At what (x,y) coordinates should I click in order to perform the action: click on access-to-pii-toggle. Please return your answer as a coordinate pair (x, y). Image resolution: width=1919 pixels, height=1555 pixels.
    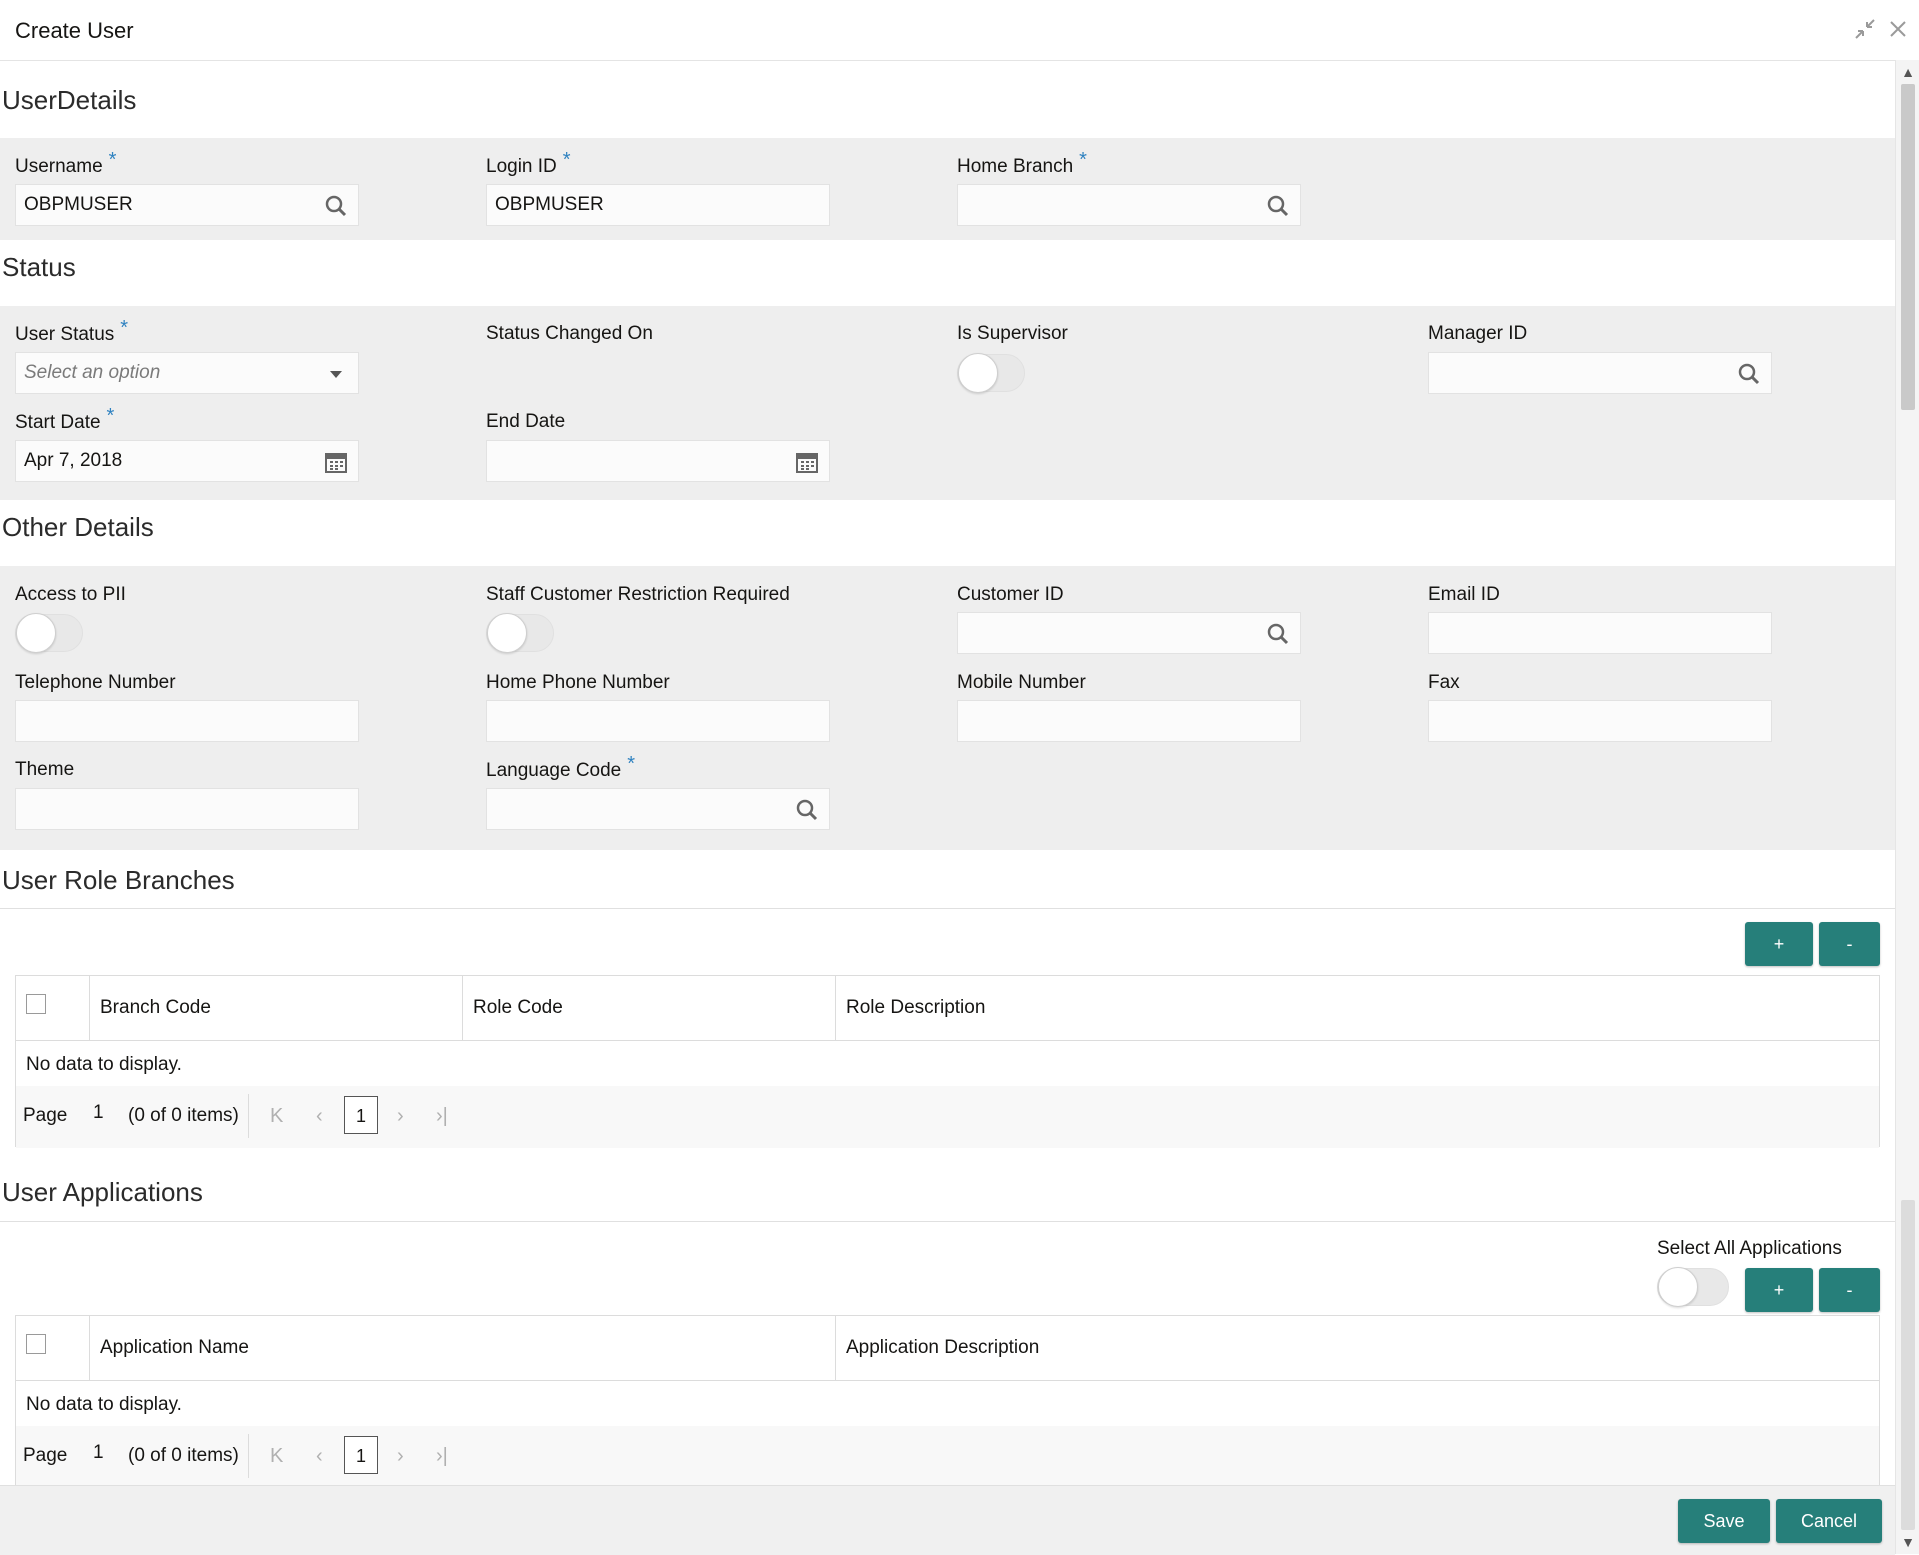
    Looking at the image, I should click on (49, 633).